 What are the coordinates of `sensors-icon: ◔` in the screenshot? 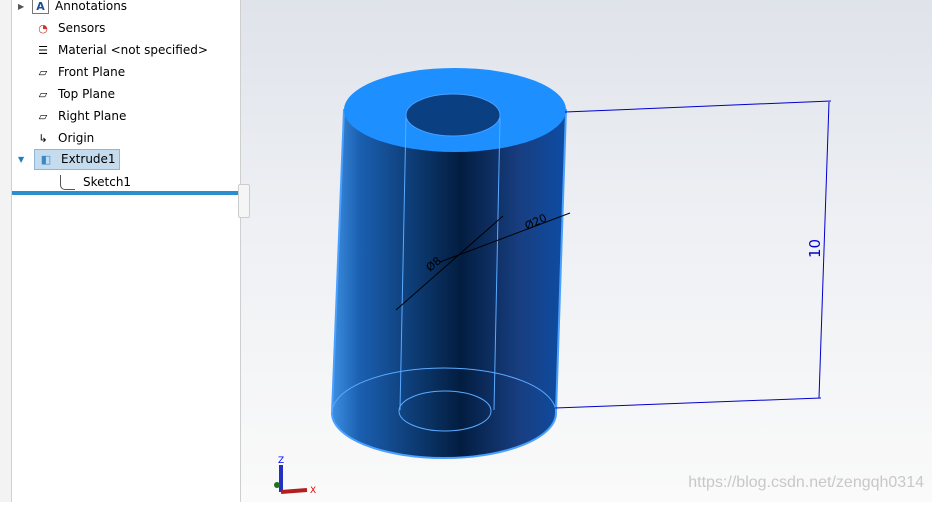 It's located at (43, 28).